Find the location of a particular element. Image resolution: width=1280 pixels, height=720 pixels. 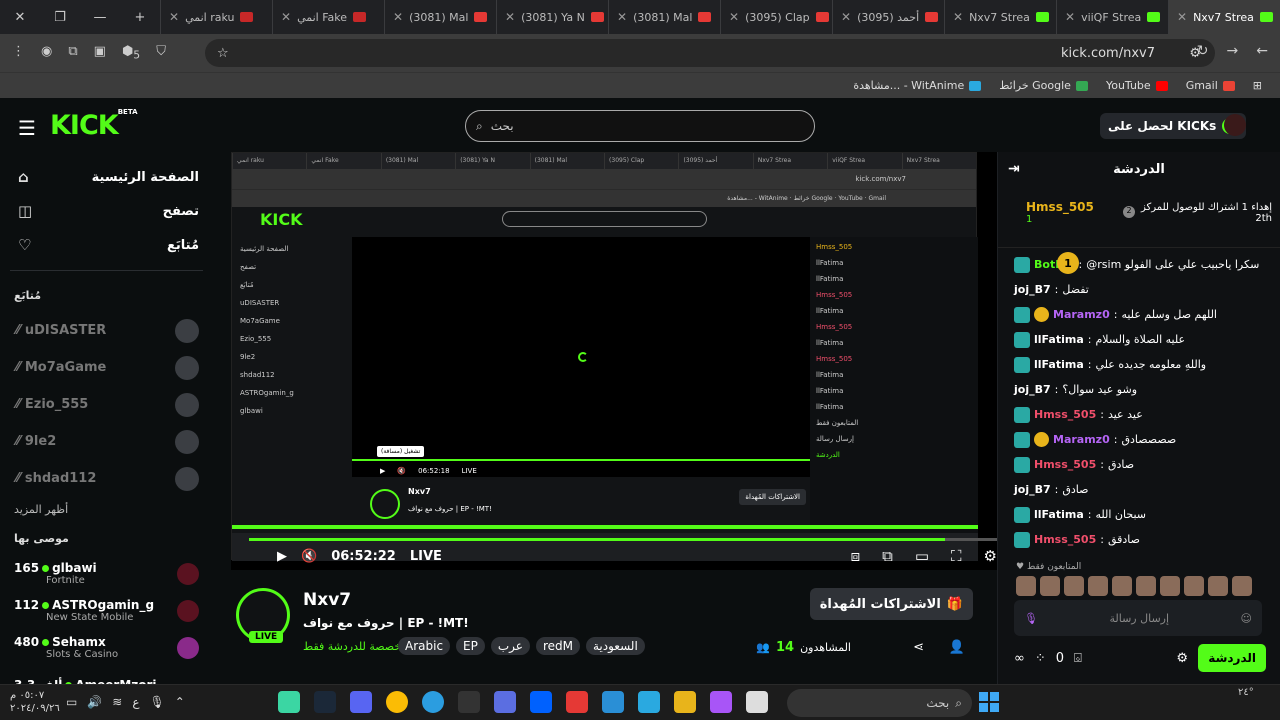

tag: redM is located at coordinates (557, 646).